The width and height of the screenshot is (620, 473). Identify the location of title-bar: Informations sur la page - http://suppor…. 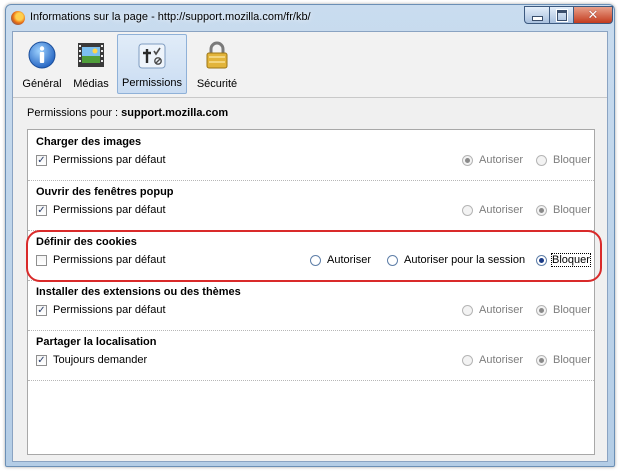
(310, 18).